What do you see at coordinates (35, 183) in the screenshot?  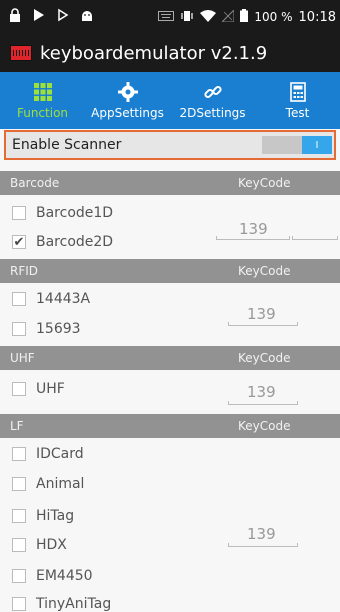 I see `barcode-section-title: Barcode` at bounding box center [35, 183].